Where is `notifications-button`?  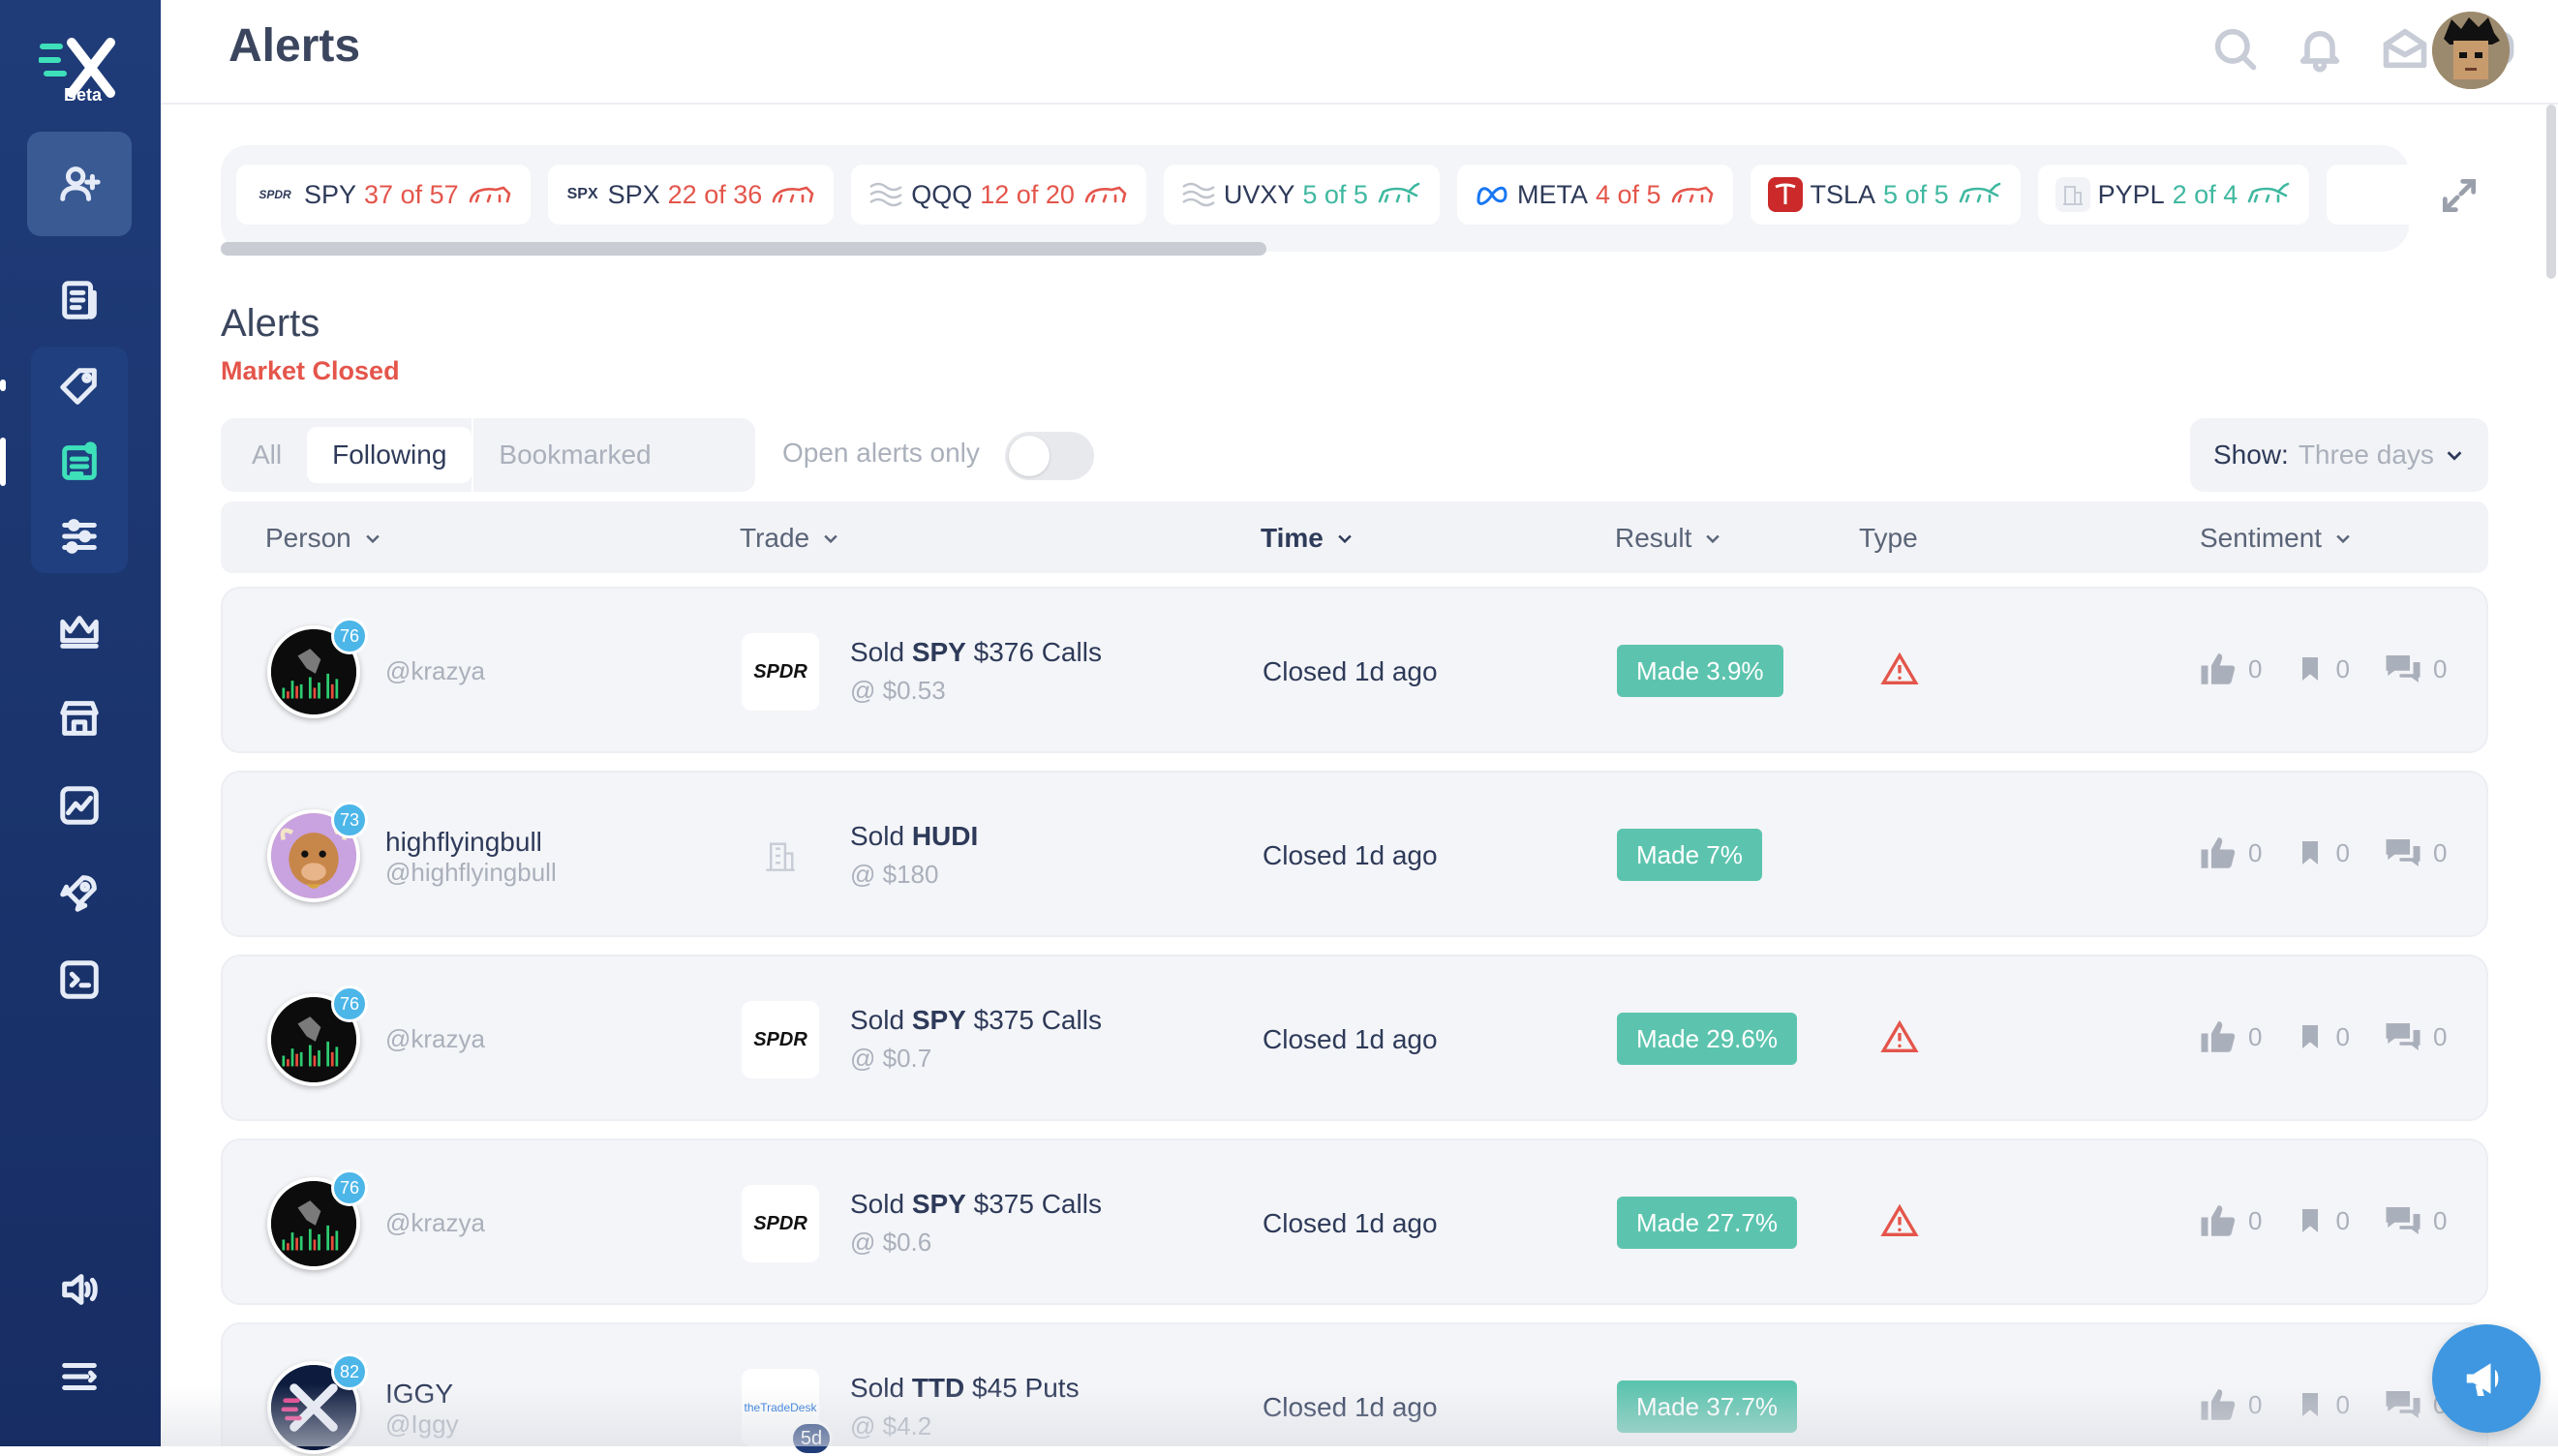
notifications-button is located at coordinates (2320, 49).